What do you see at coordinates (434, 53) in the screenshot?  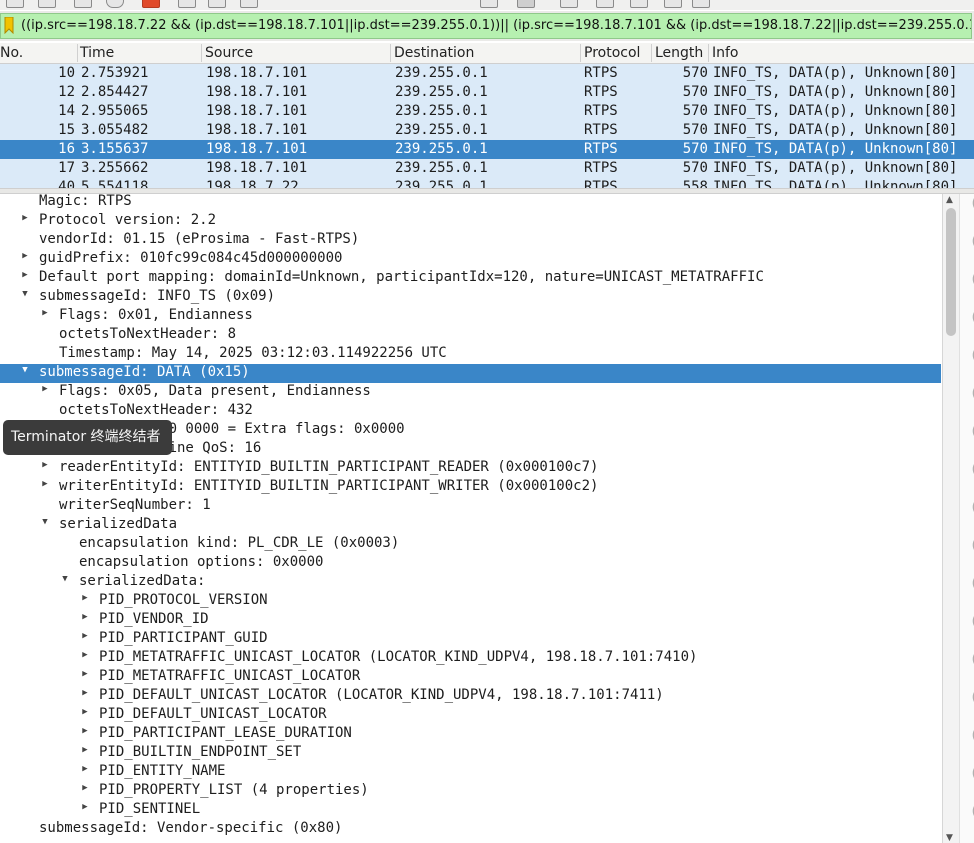 I see `column-header-destination: Destination` at bounding box center [434, 53].